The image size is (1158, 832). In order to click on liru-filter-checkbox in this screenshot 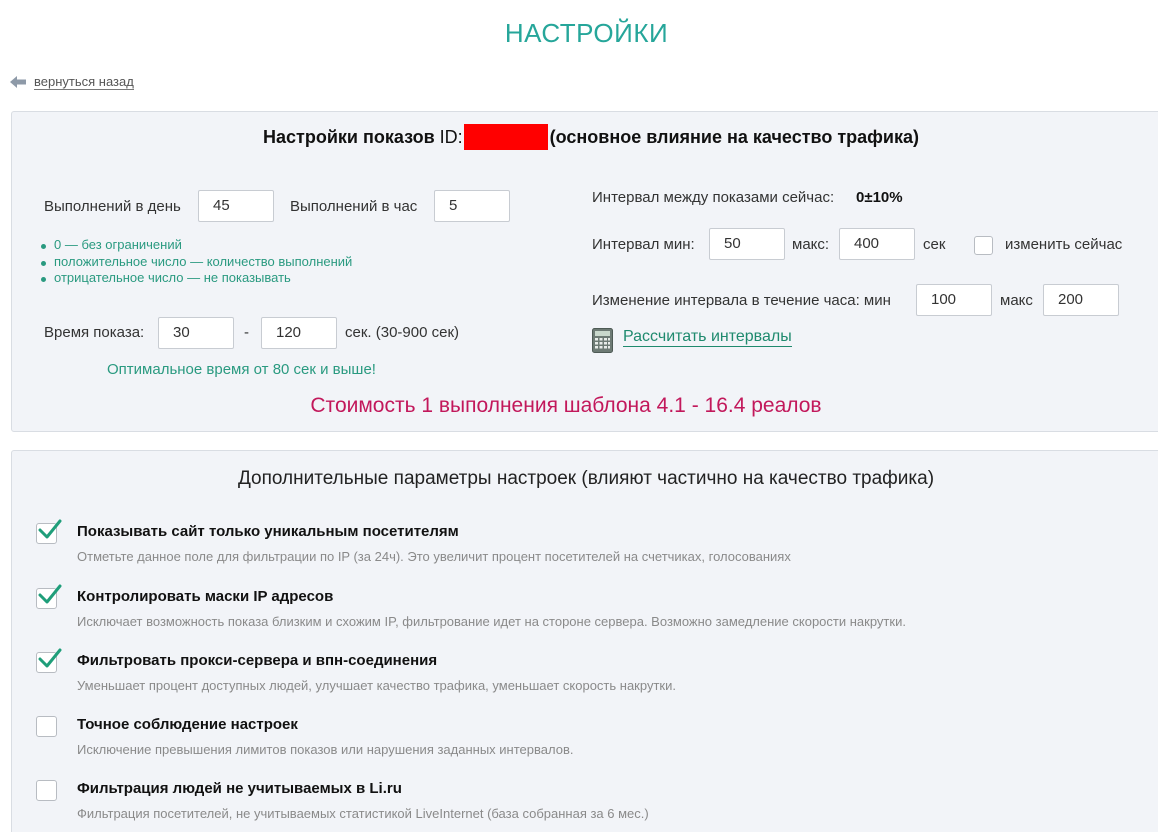, I will do `click(46, 790)`.